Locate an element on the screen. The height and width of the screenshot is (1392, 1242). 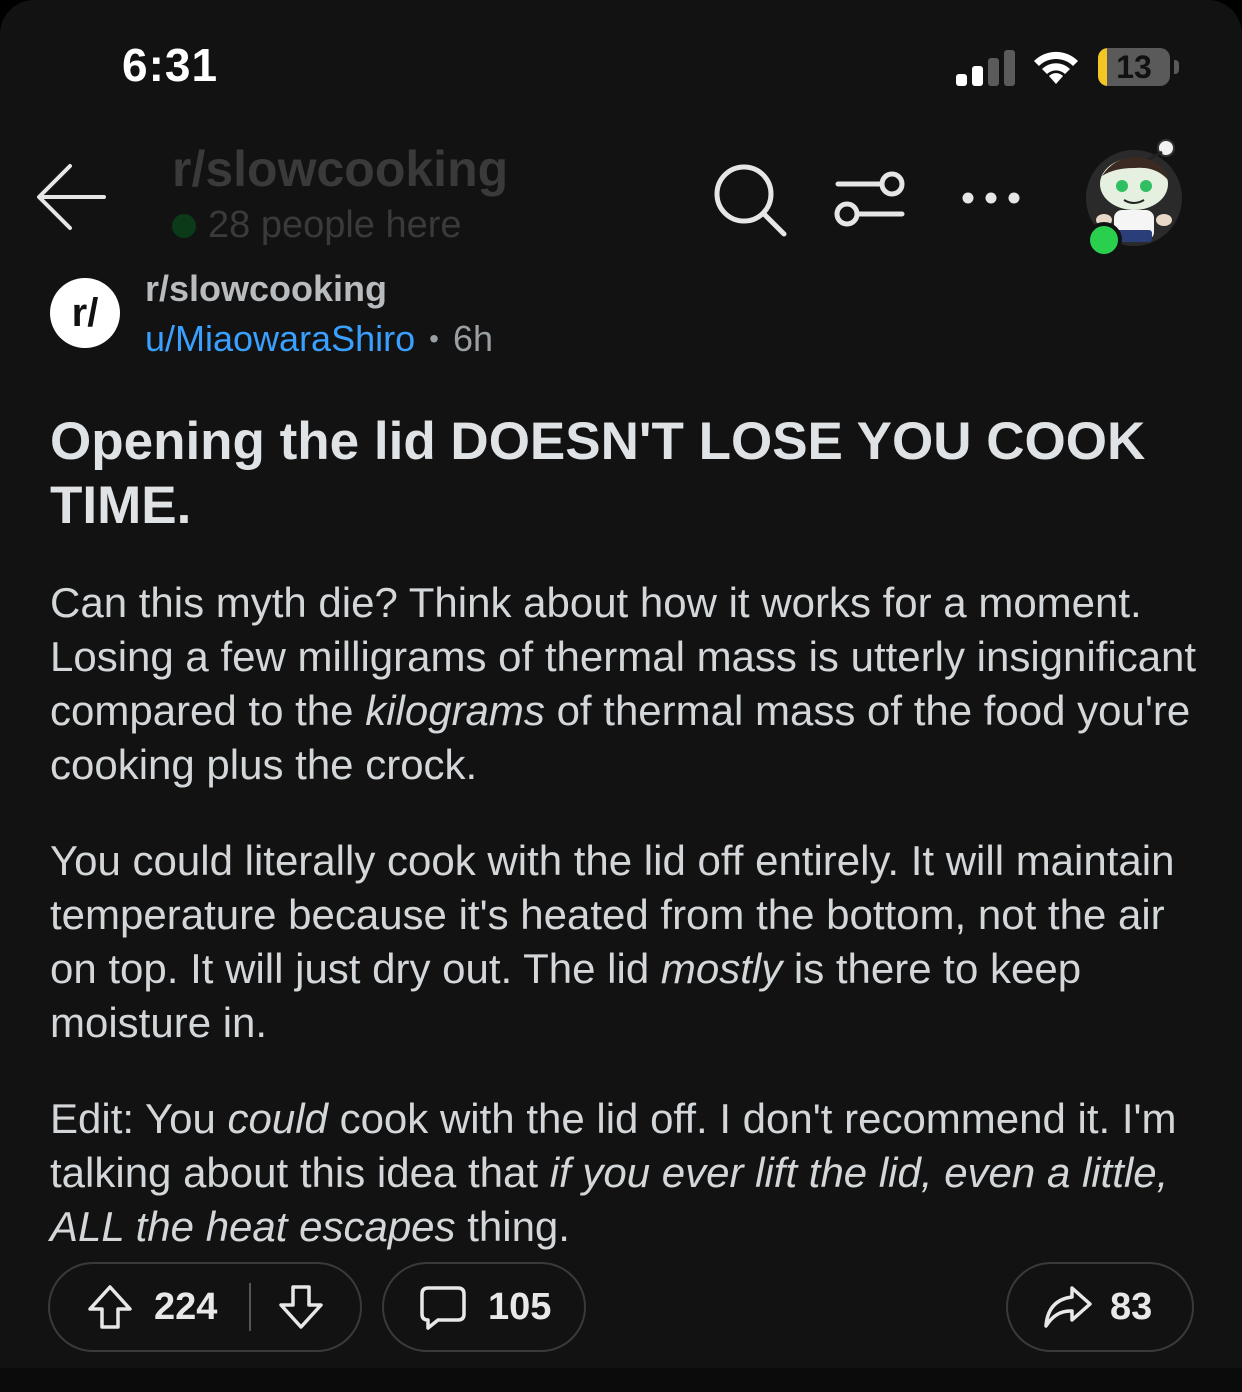
subreddit-icon: r/ is located at coordinates (85, 313).